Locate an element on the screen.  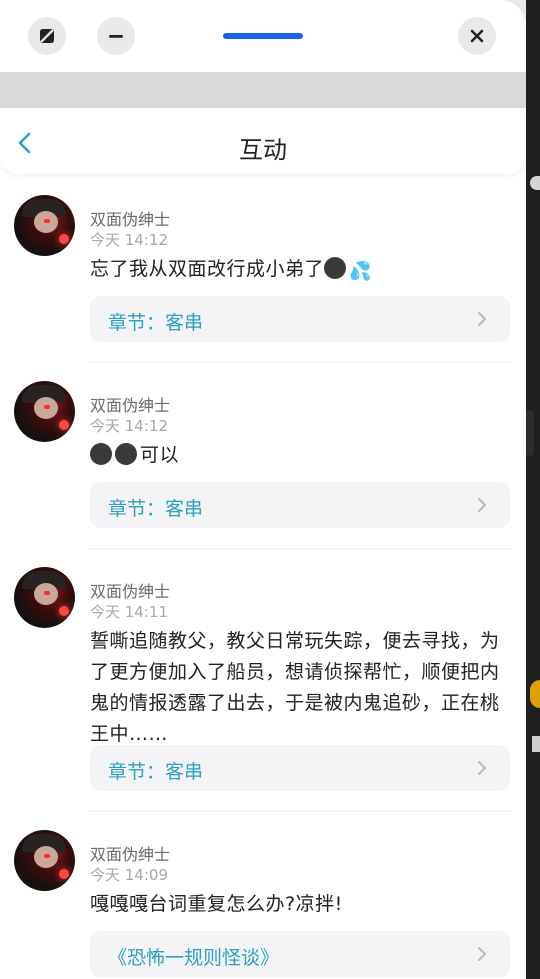
chapter-link: 《恐怖一规则怪谈》 is located at coordinates (300, 954).